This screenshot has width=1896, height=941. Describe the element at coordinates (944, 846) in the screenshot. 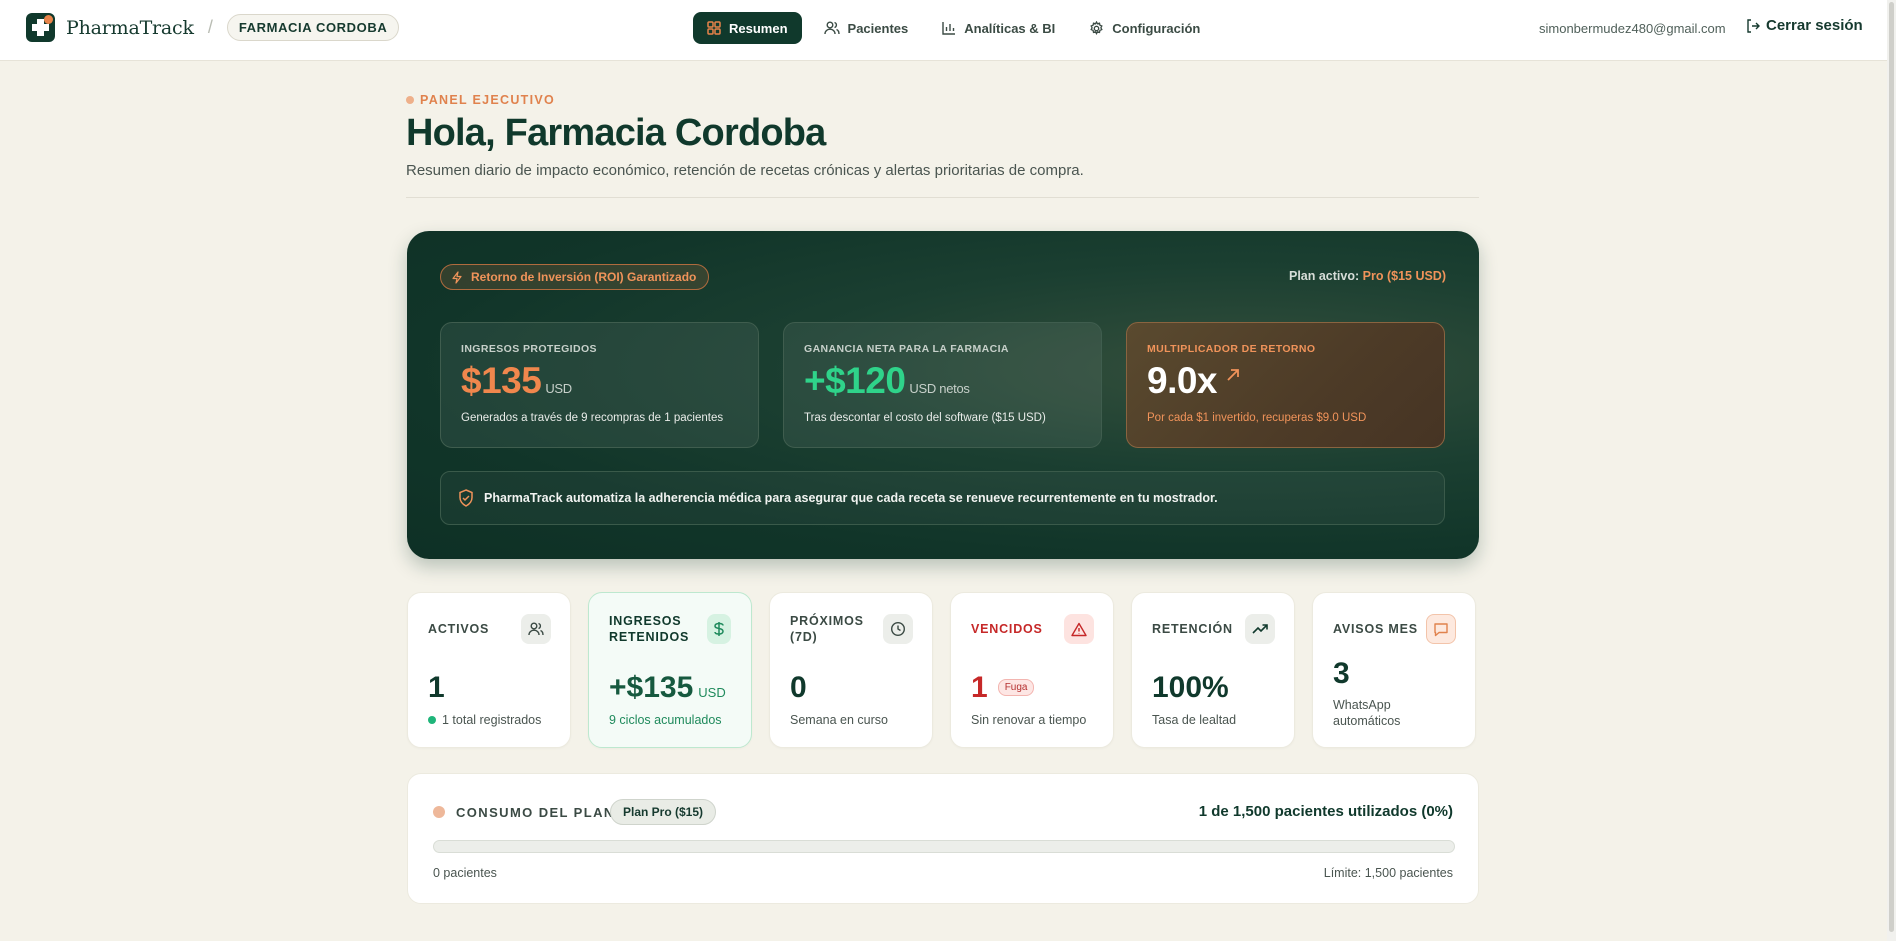

I see `usage-progress-bar` at that location.